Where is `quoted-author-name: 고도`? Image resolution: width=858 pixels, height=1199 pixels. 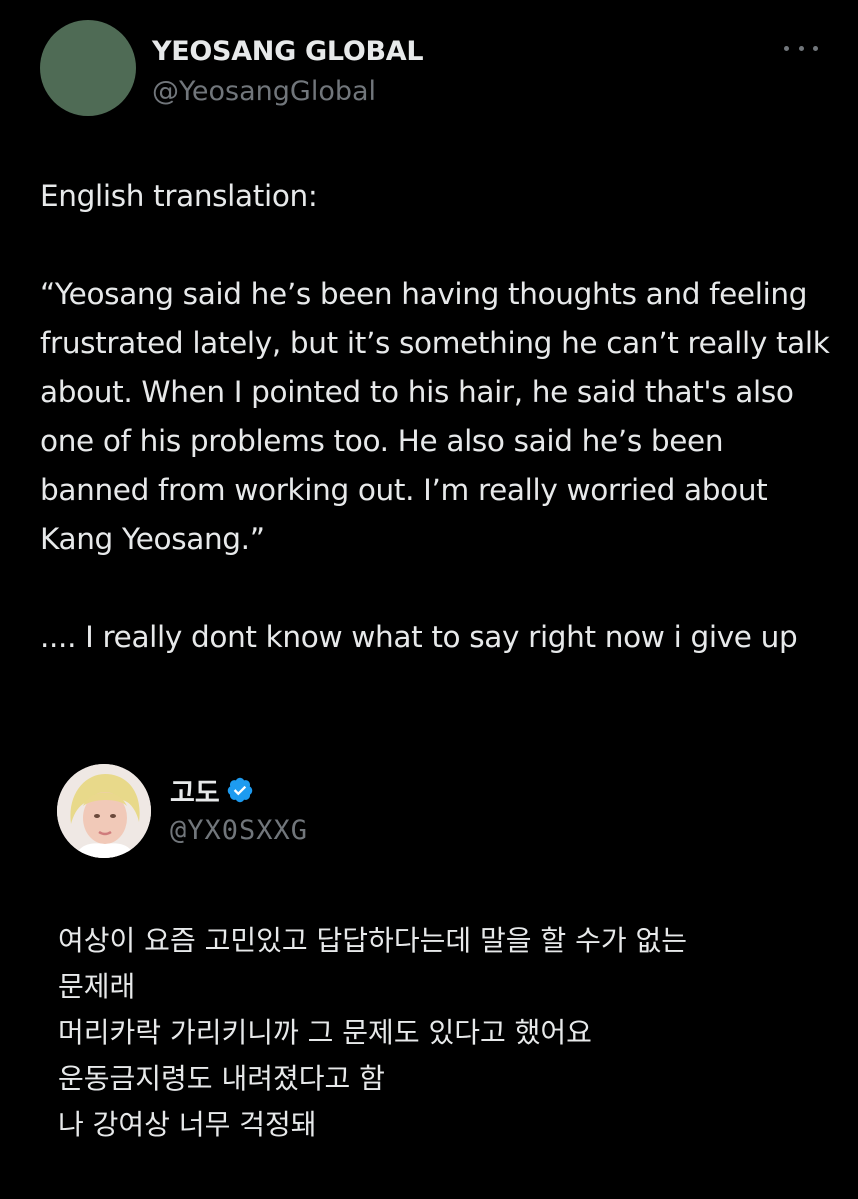 quoted-author-name: 고도 is located at coordinates (195, 790).